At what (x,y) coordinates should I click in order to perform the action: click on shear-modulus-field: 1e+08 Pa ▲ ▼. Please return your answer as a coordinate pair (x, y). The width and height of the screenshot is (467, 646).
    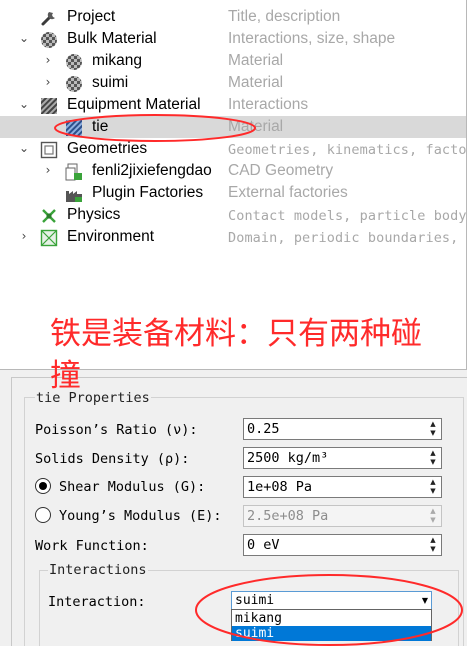
    Looking at the image, I should click on (342, 487).